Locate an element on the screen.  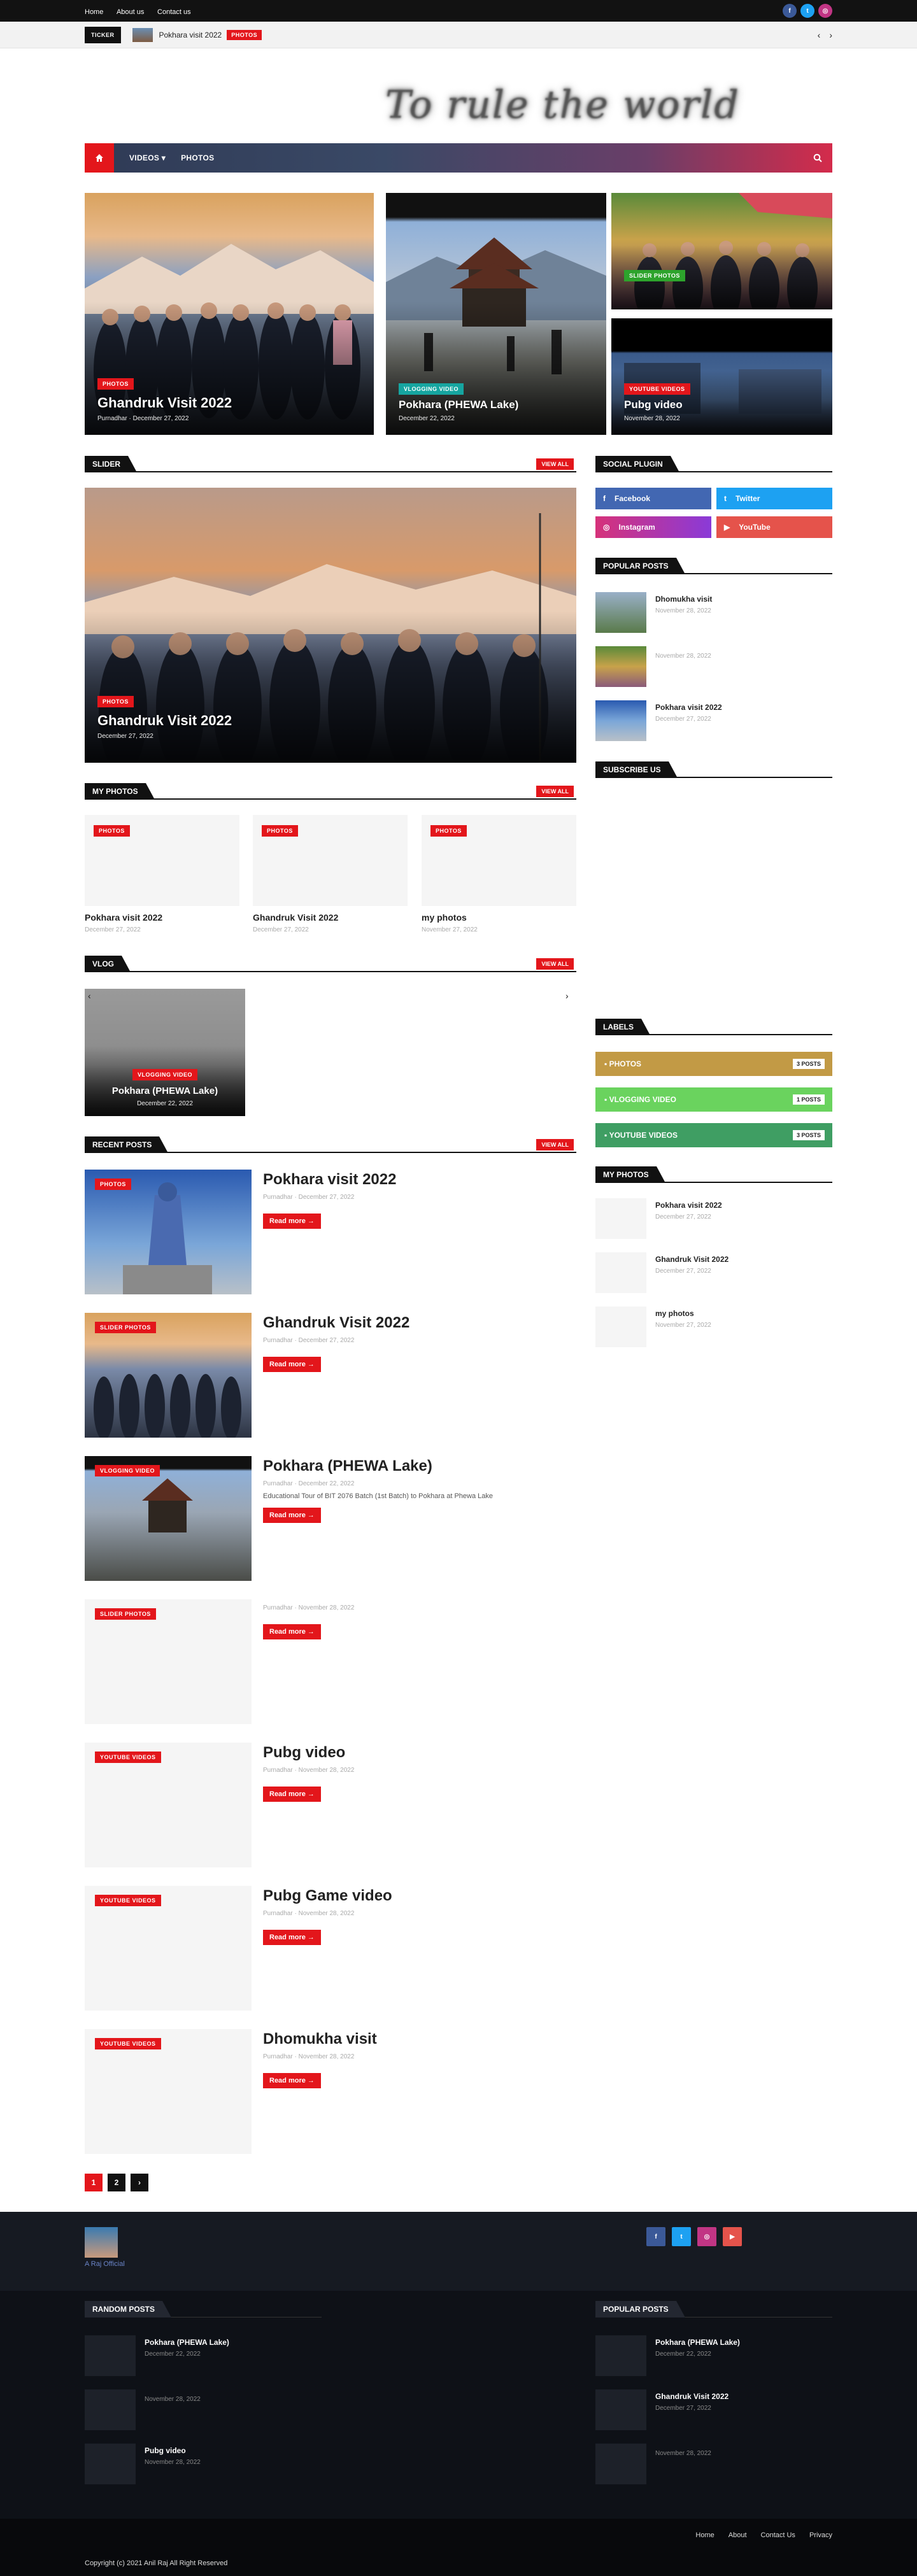
footer-popular-title: Ghandruk Visit 2022 is located at coordinates (692, 2396).